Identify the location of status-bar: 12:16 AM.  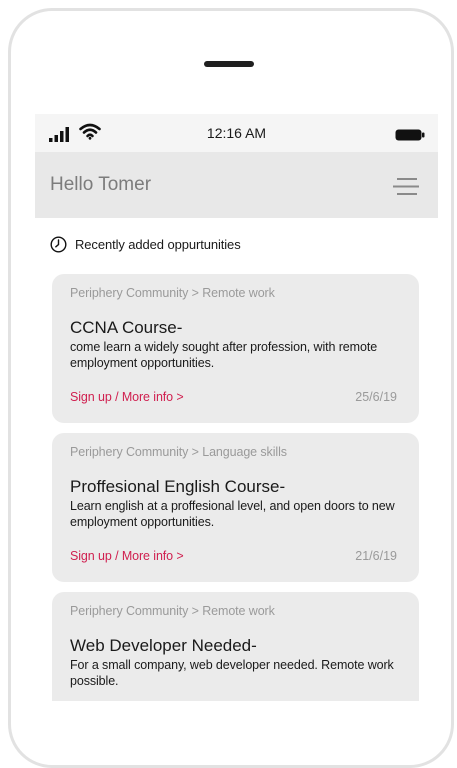
(236, 133).